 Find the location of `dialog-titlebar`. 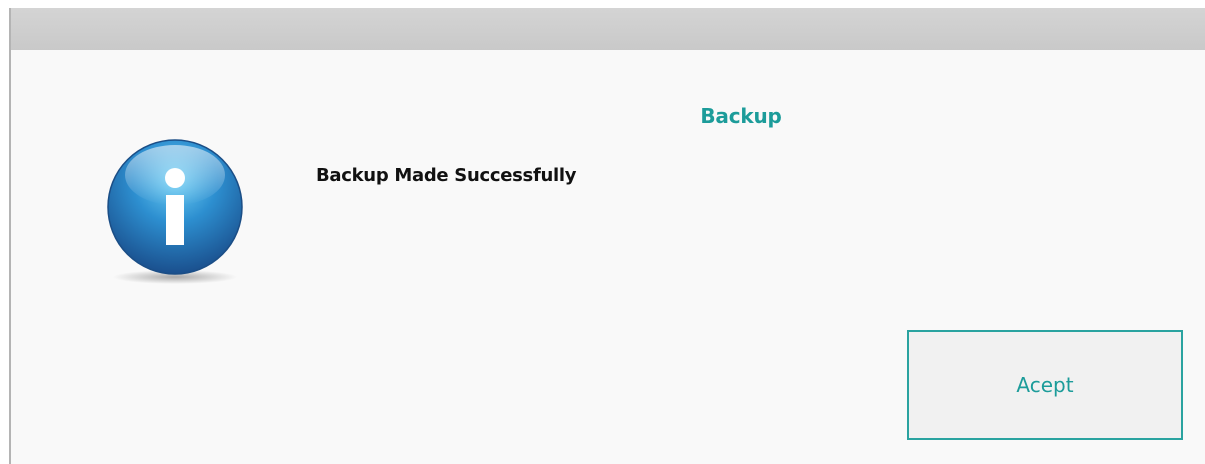

dialog-titlebar is located at coordinates (608, 29).